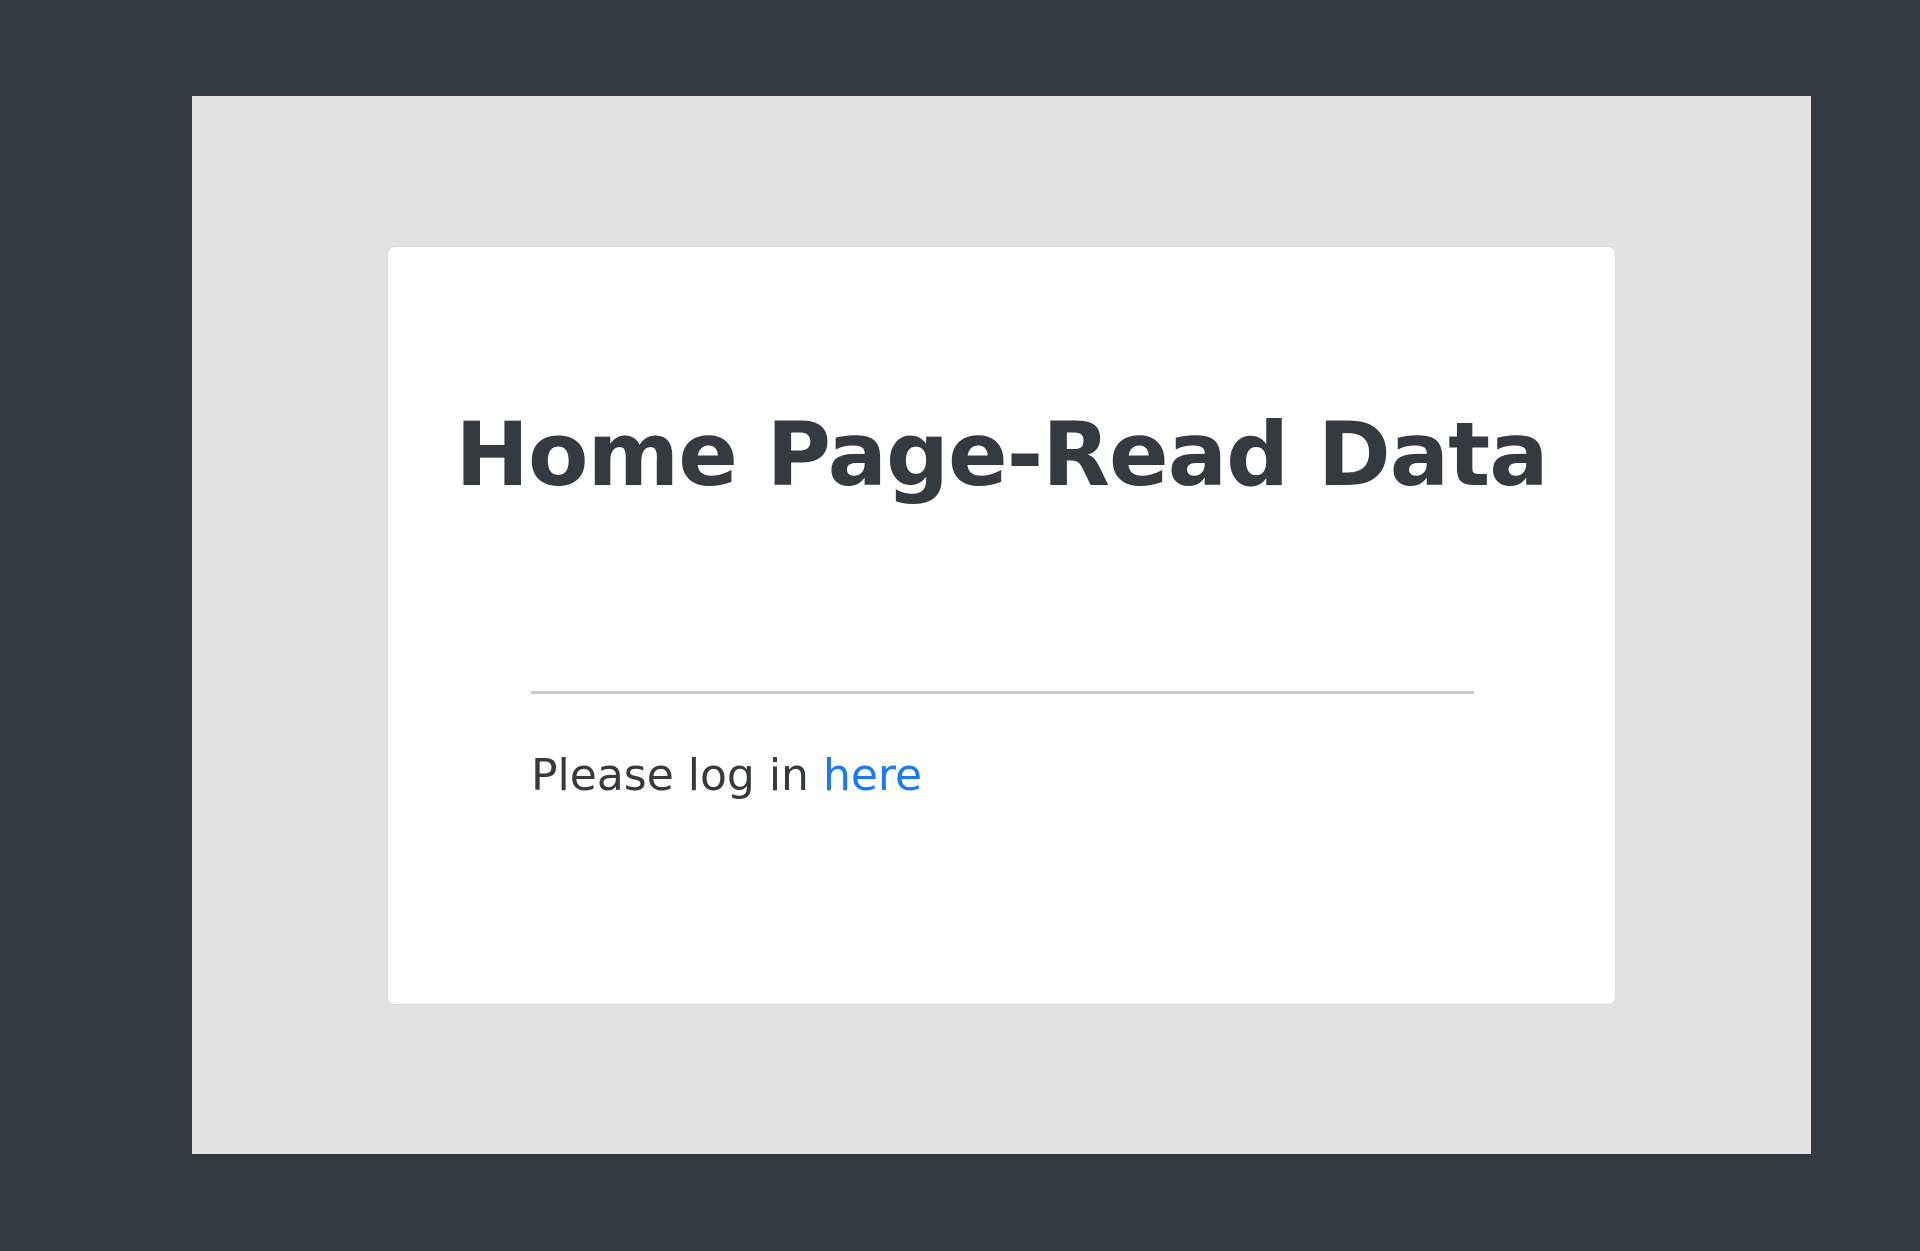  What do you see at coordinates (872, 775) in the screenshot?
I see `login-link: here` at bounding box center [872, 775].